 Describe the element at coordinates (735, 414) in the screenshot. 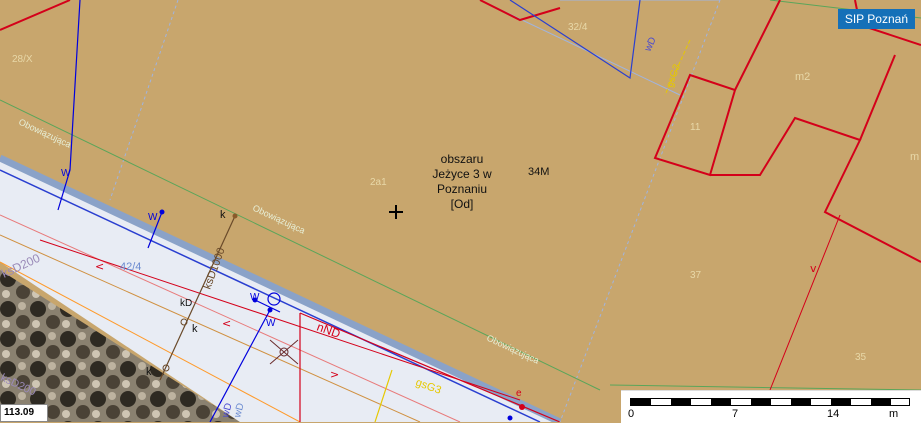

I see `scale-tick-label: 7` at that location.